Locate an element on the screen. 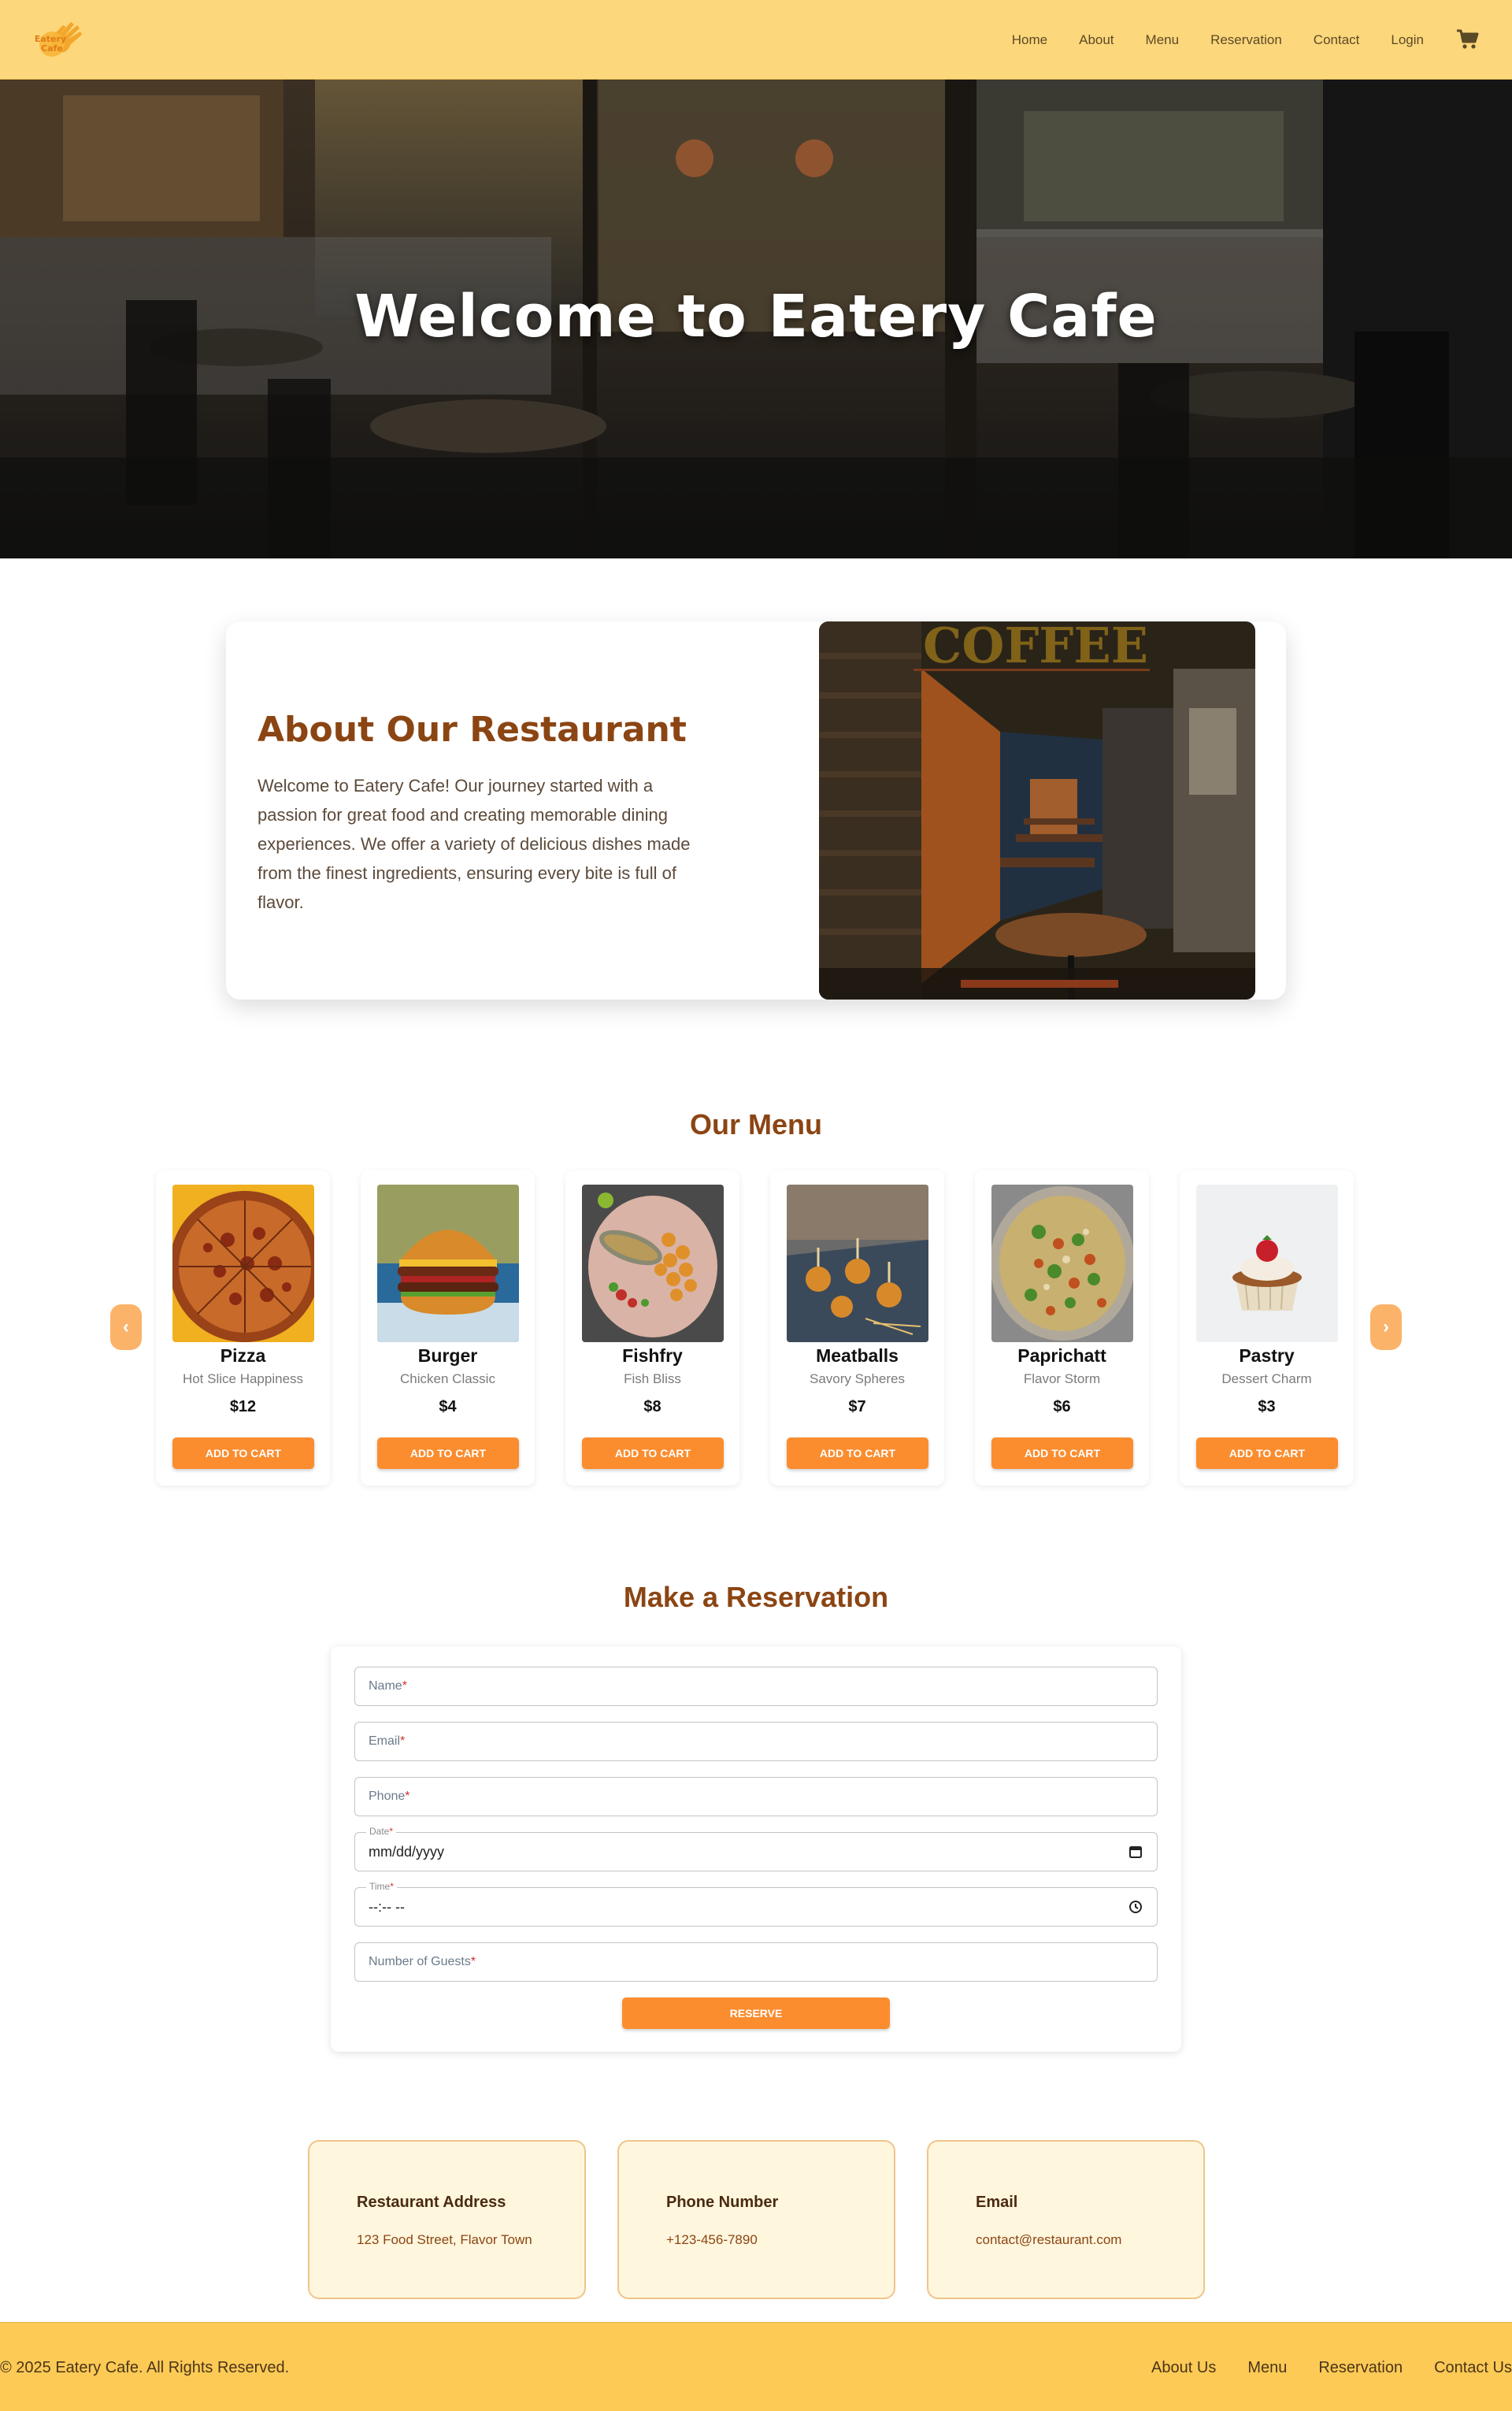 This screenshot has height=2411, width=1512. nav-contact: Contact is located at coordinates (1337, 40).